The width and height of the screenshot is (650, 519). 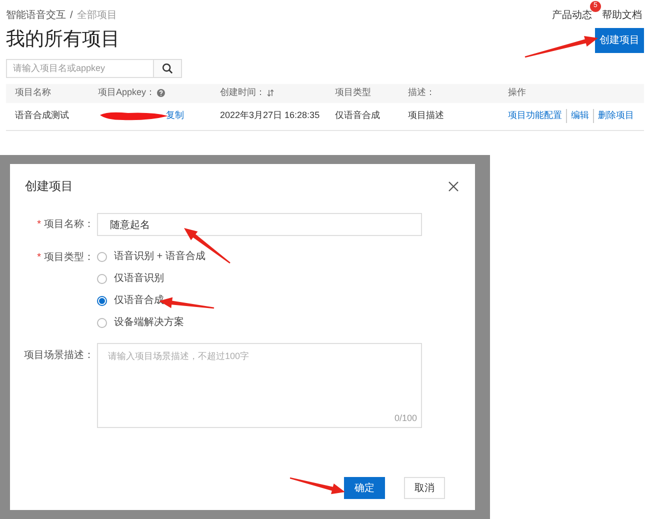 I want to click on create-project-button: 创建项目, so click(x=619, y=40).